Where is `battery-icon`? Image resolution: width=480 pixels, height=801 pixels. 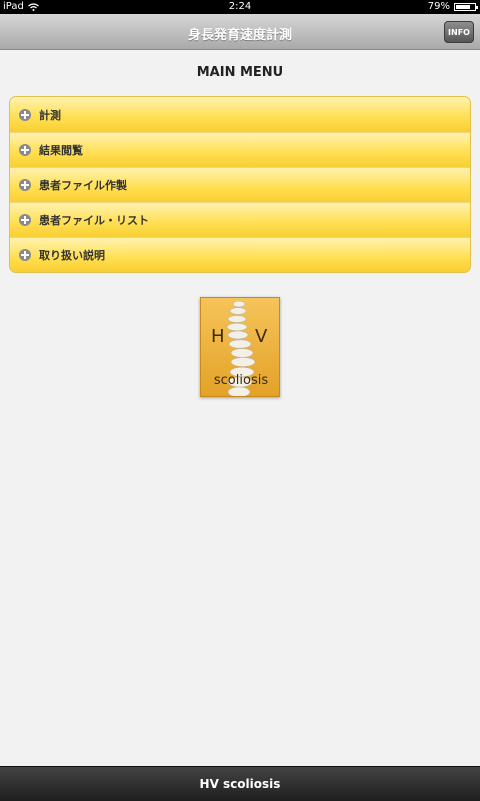 battery-icon is located at coordinates (466, 6).